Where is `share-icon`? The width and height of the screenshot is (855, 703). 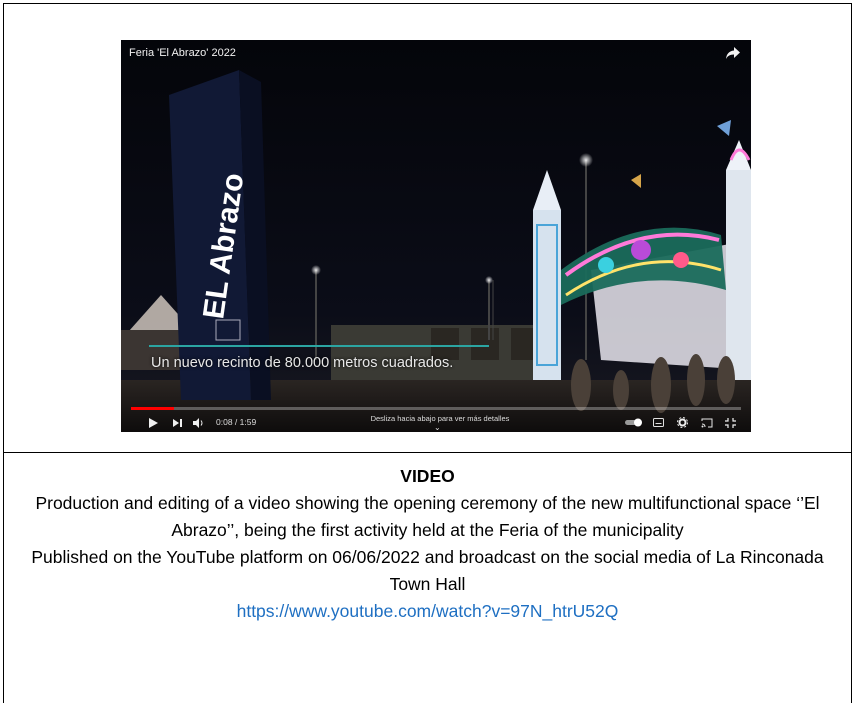 share-icon is located at coordinates (733, 53).